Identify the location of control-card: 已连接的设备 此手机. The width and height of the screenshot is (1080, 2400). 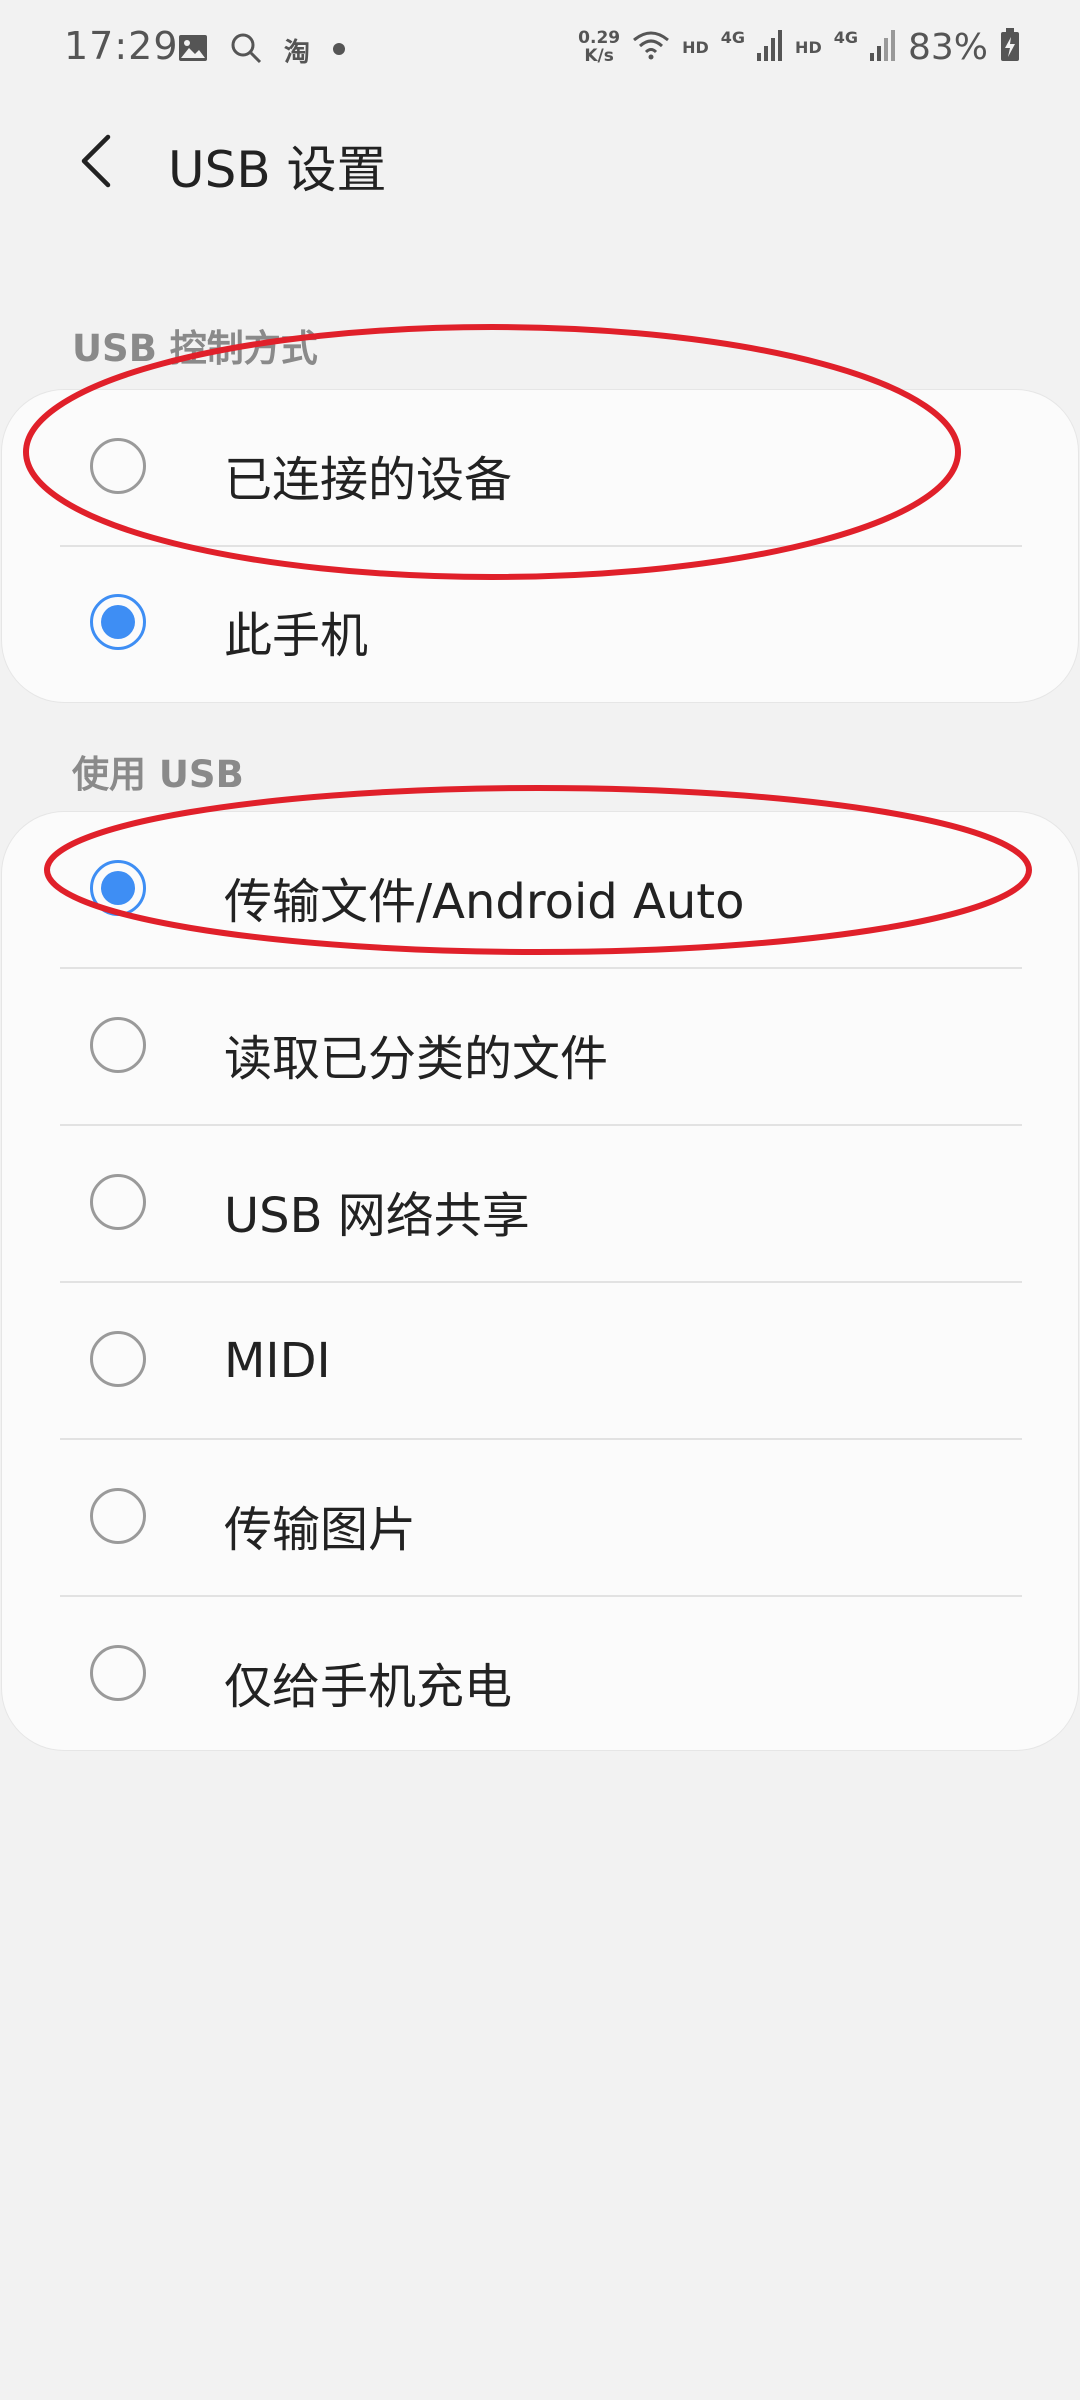
(540, 546).